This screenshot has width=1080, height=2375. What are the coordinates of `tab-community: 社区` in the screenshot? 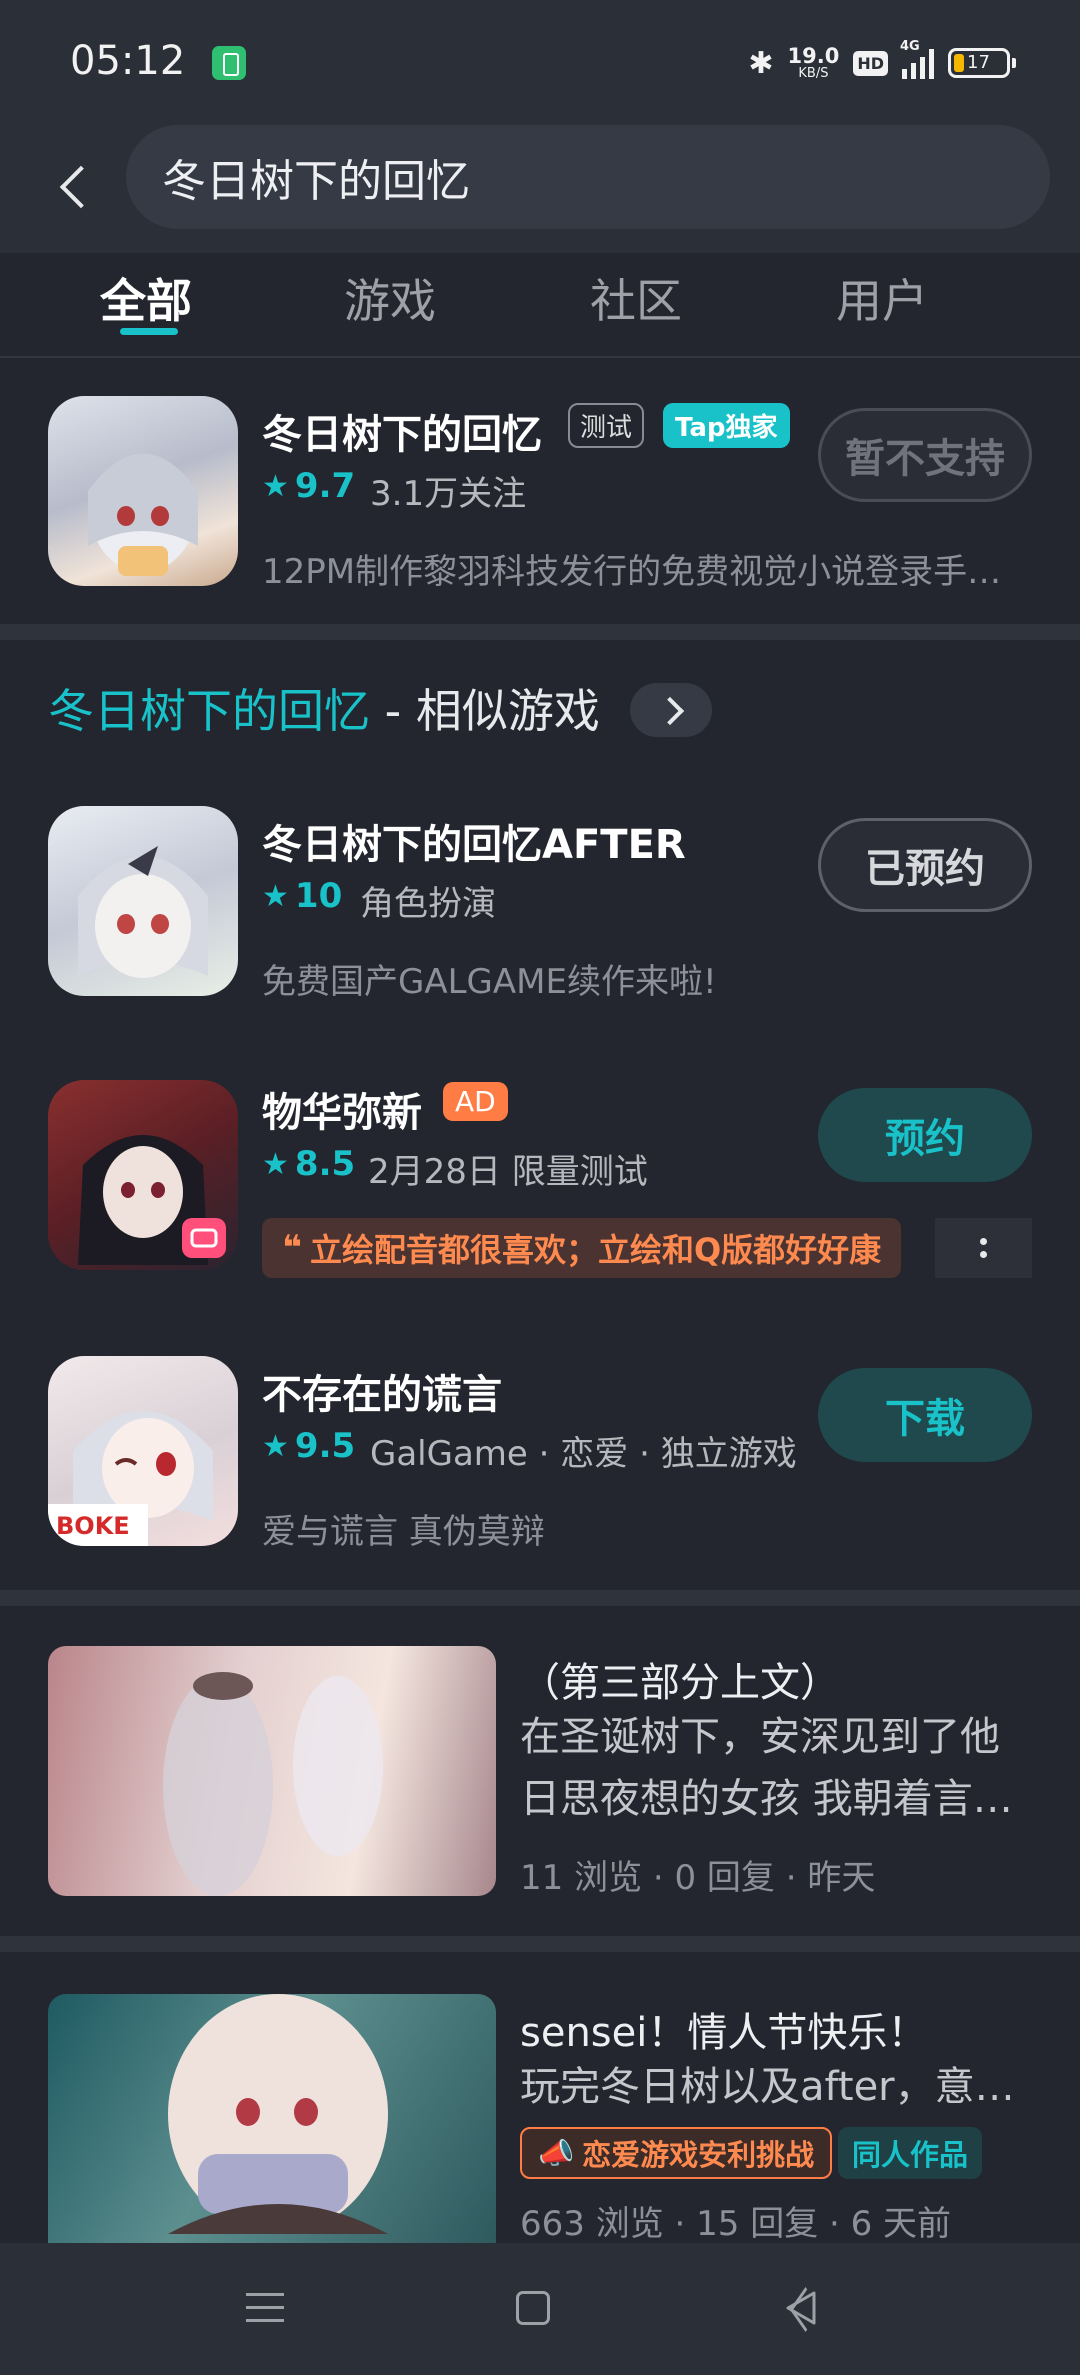 It's located at (636, 298).